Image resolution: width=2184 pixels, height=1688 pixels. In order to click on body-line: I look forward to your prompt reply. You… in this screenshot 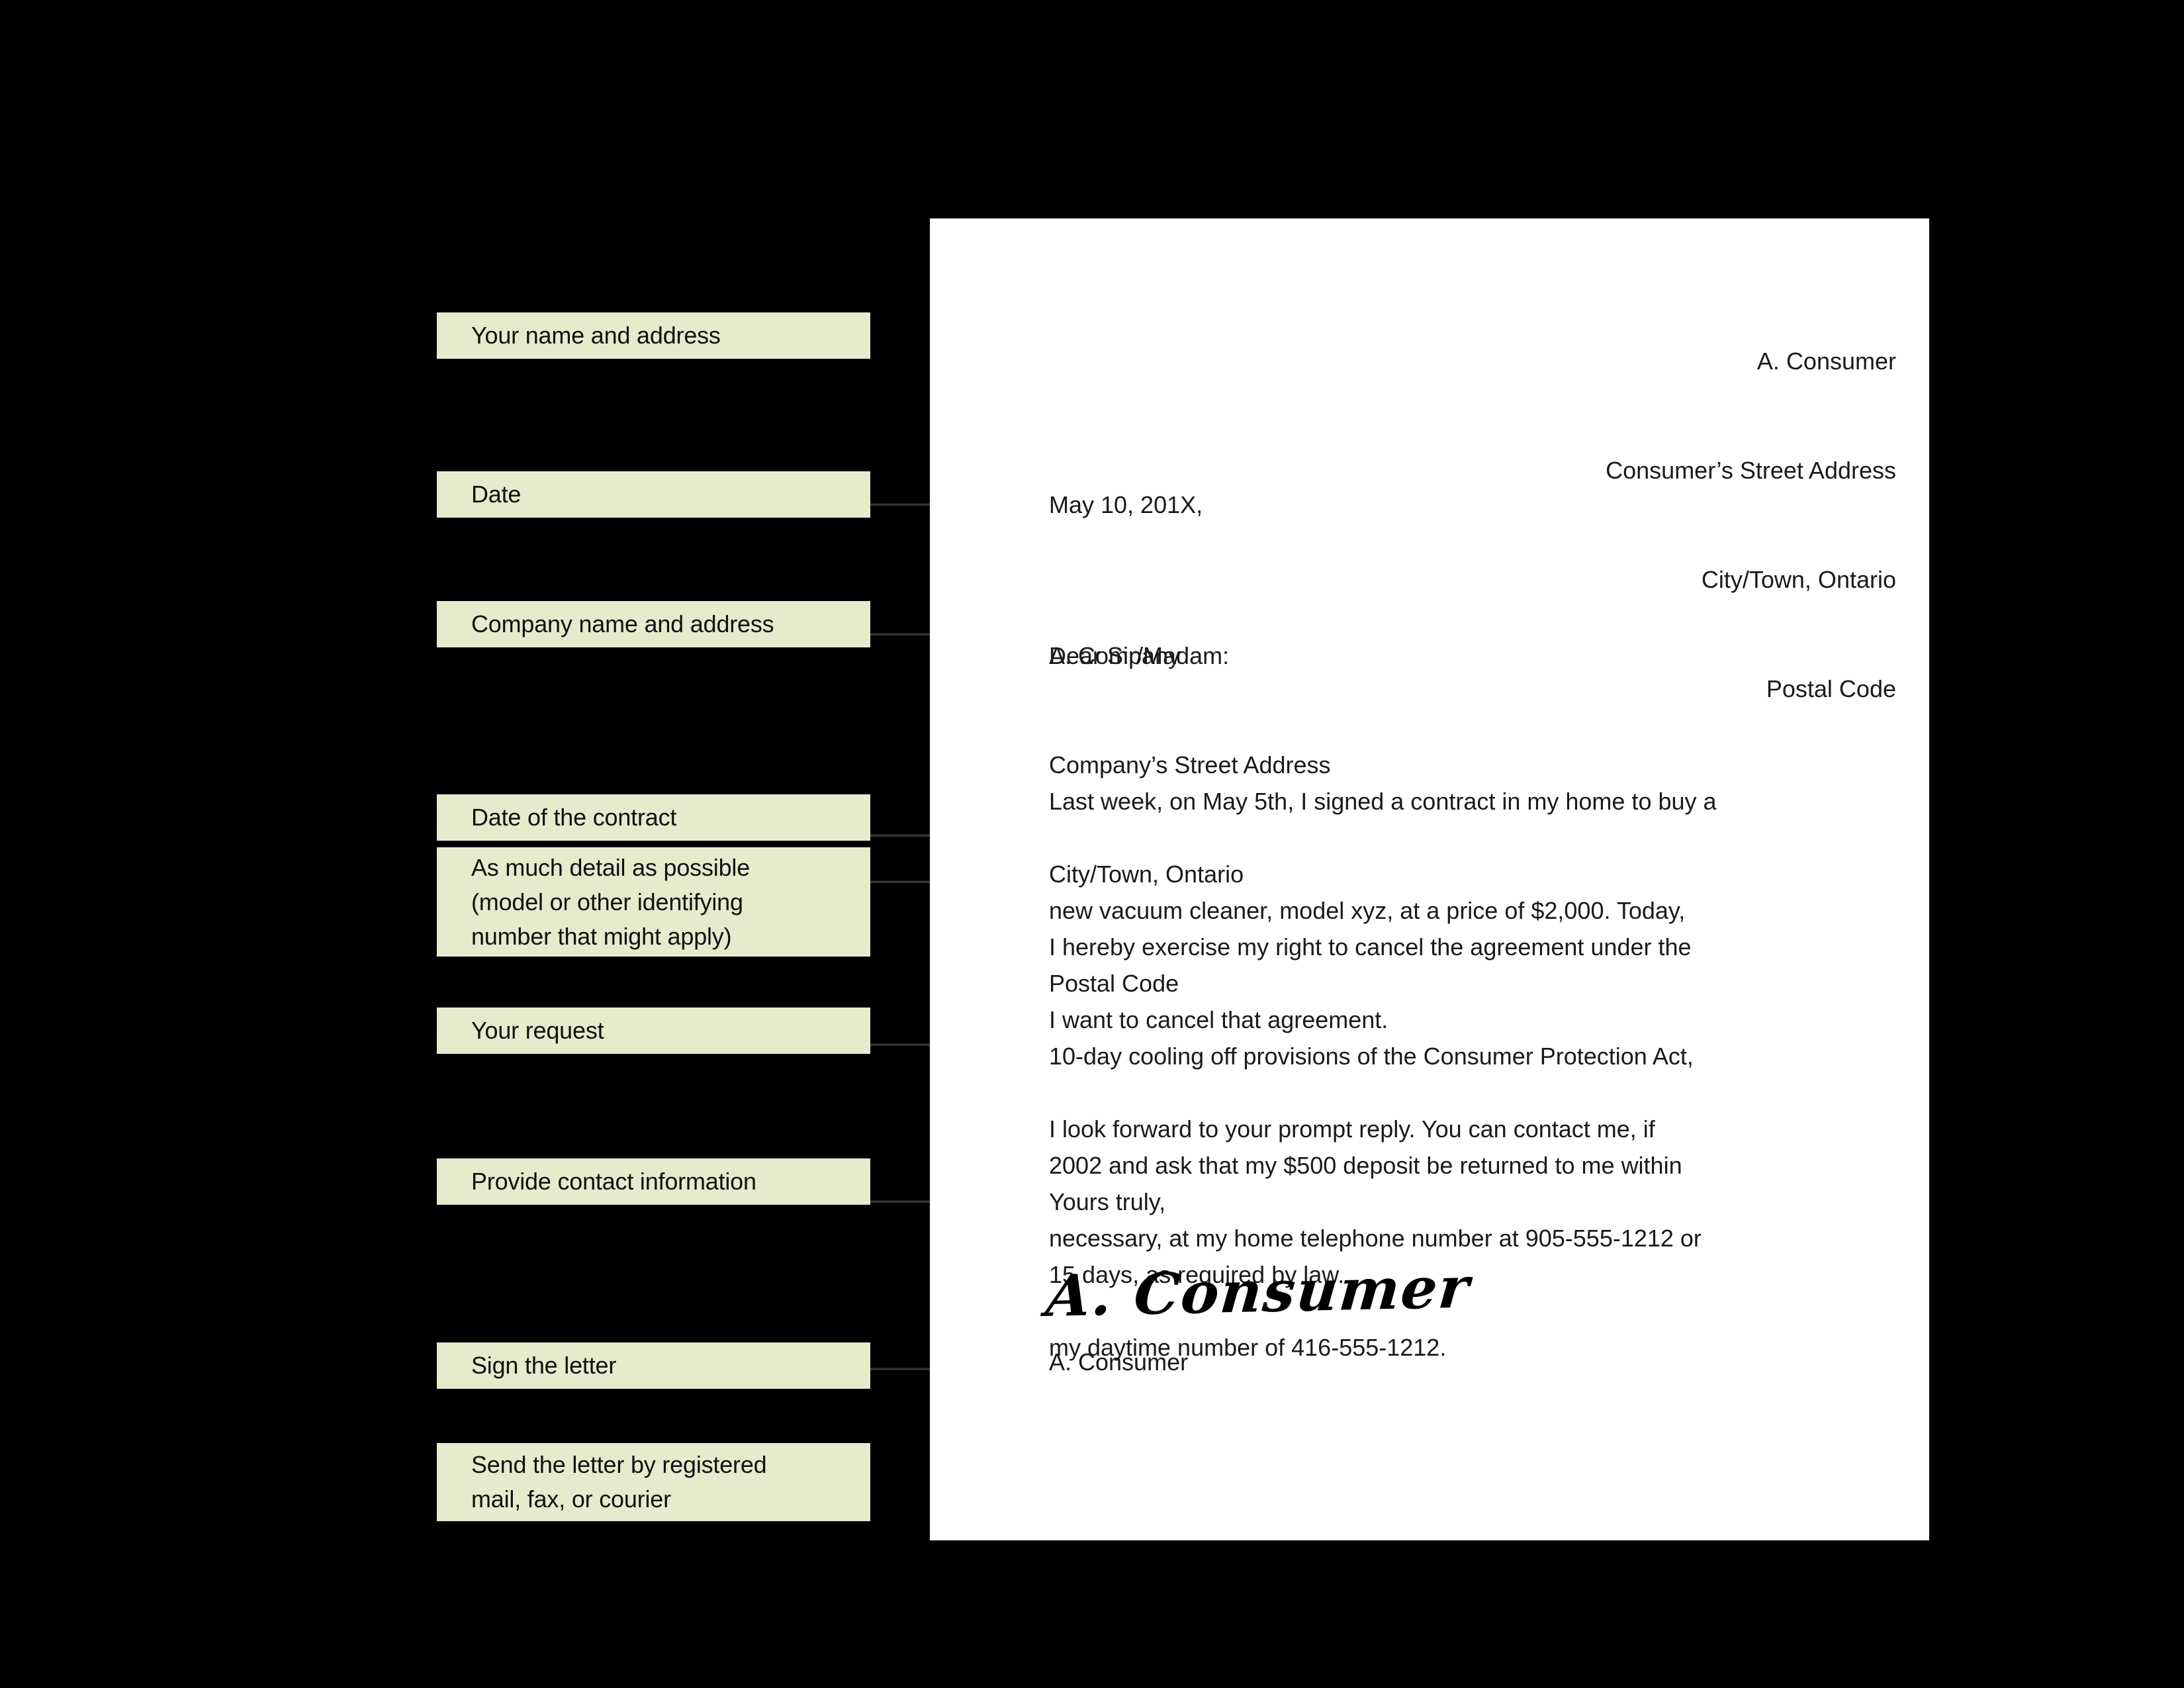, I will do `click(1352, 1129)`.